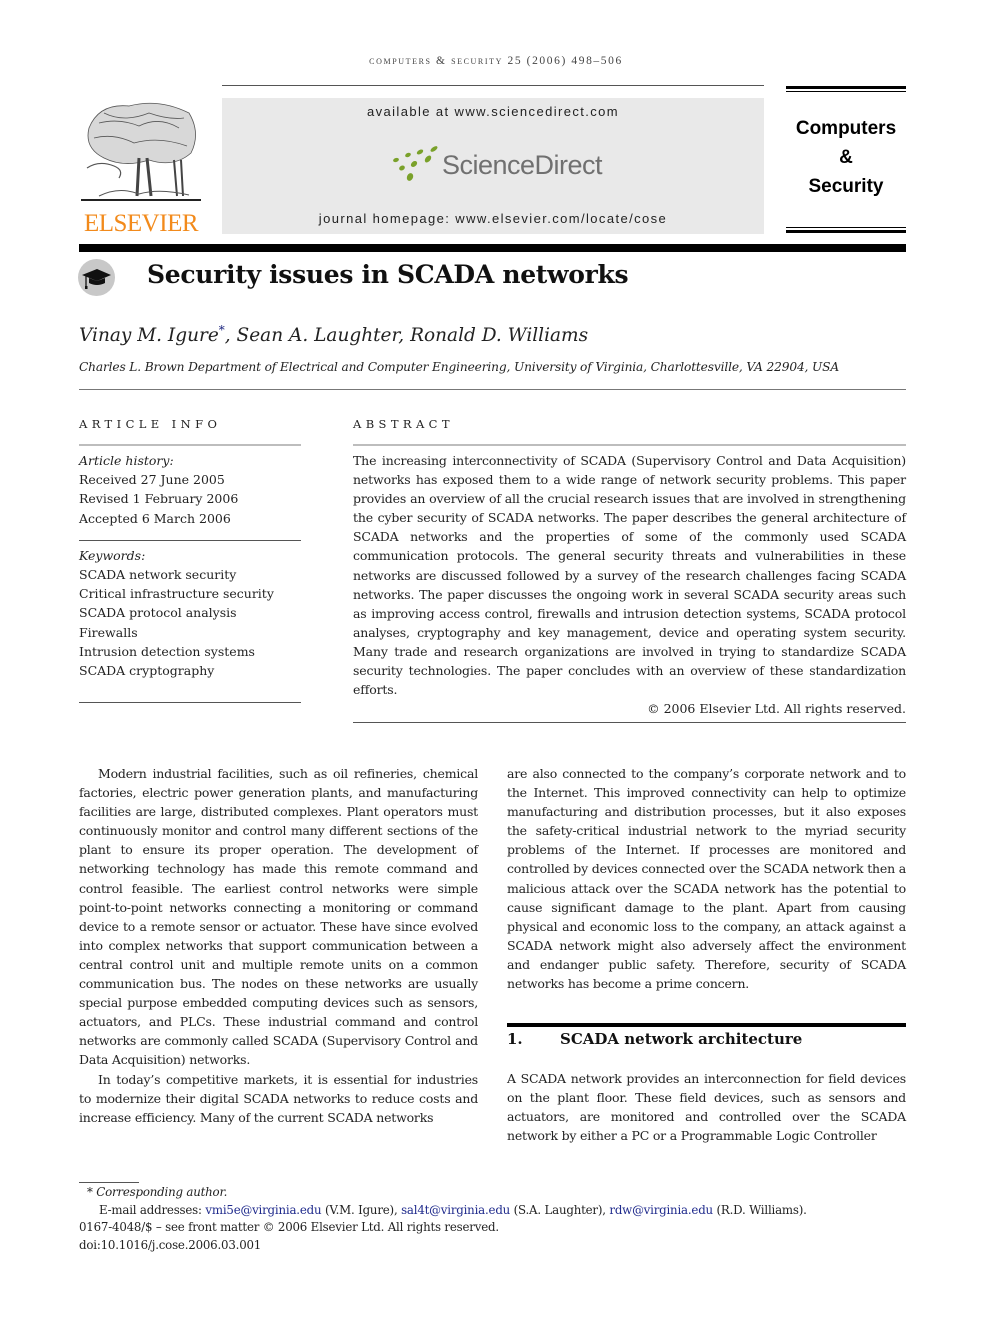 Image resolution: width=992 pixels, height=1323 pixels. What do you see at coordinates (455, 1210) in the screenshot?
I see `email-link-laughter: sal4t@virginia.edu` at bounding box center [455, 1210].